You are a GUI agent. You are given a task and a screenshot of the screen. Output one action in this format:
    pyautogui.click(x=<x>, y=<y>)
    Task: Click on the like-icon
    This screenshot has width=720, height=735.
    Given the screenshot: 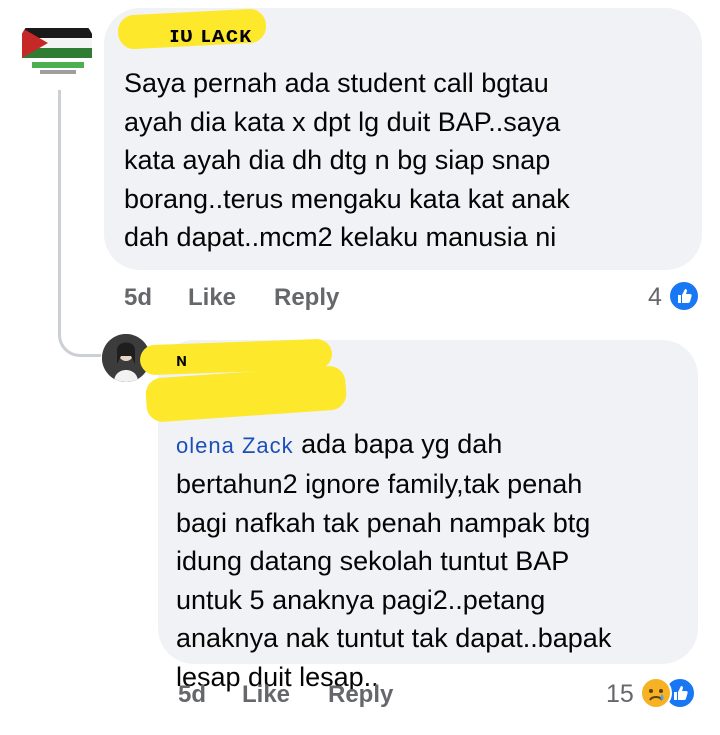 What is the action you would take?
    pyautogui.click(x=684, y=296)
    